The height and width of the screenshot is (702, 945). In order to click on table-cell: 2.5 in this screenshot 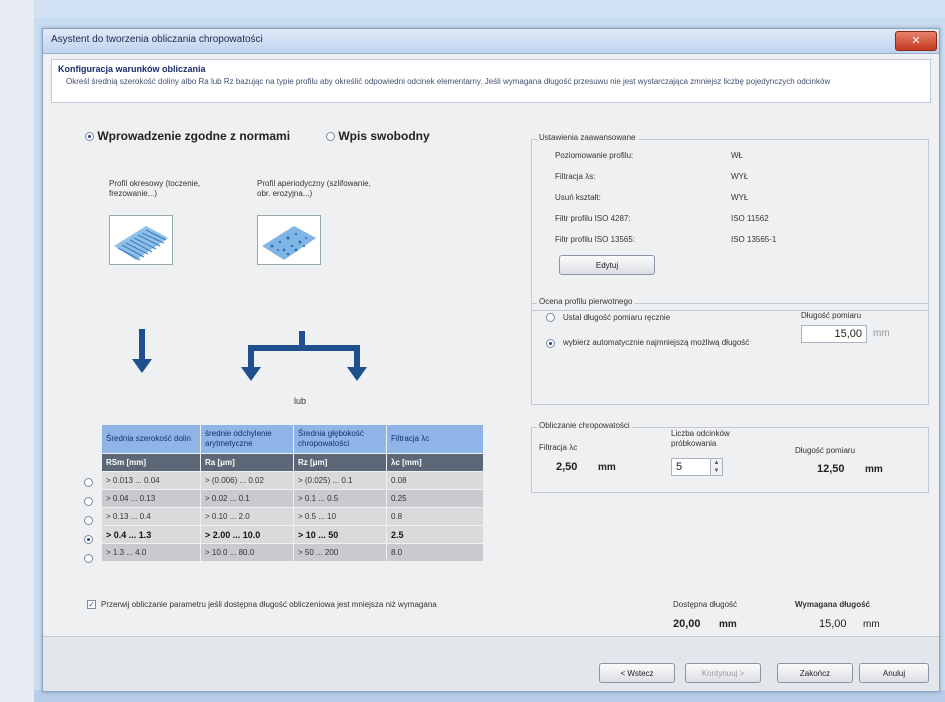, I will do `click(435, 534)`.